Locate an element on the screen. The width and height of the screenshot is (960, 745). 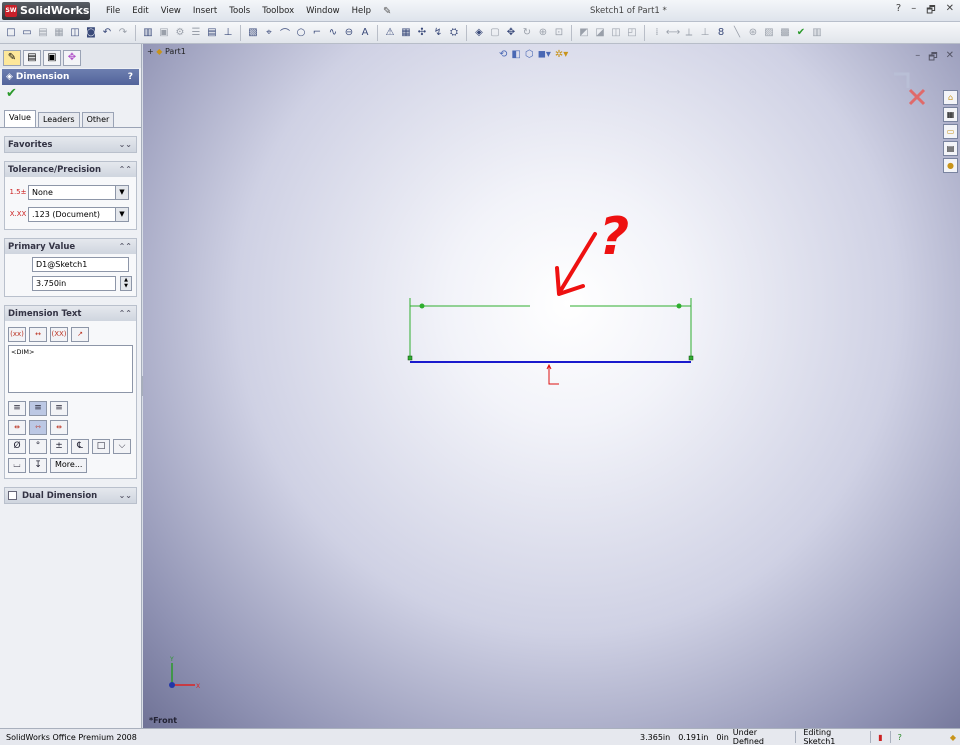
rebuild-status-icon: ▮ is located at coordinates (880, 737).